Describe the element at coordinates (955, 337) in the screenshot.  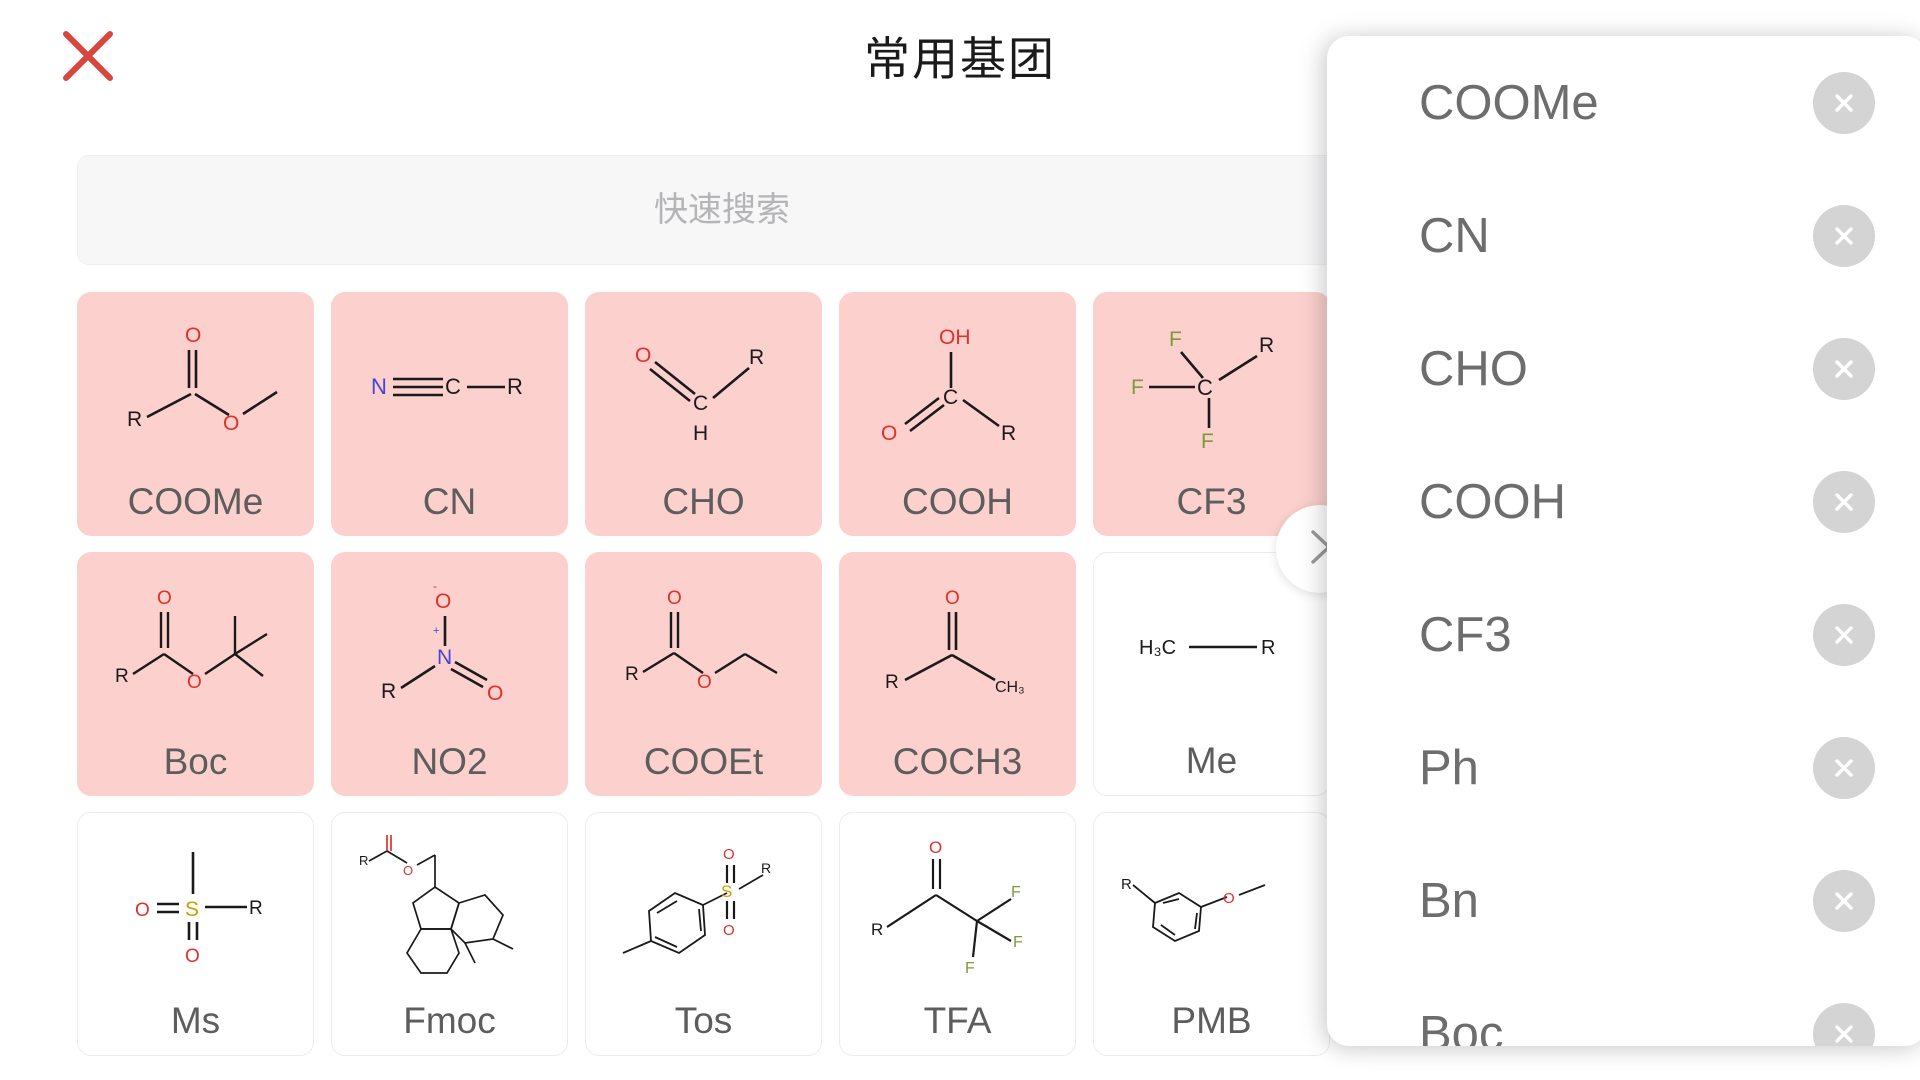
I see `svg-text: OH` at that location.